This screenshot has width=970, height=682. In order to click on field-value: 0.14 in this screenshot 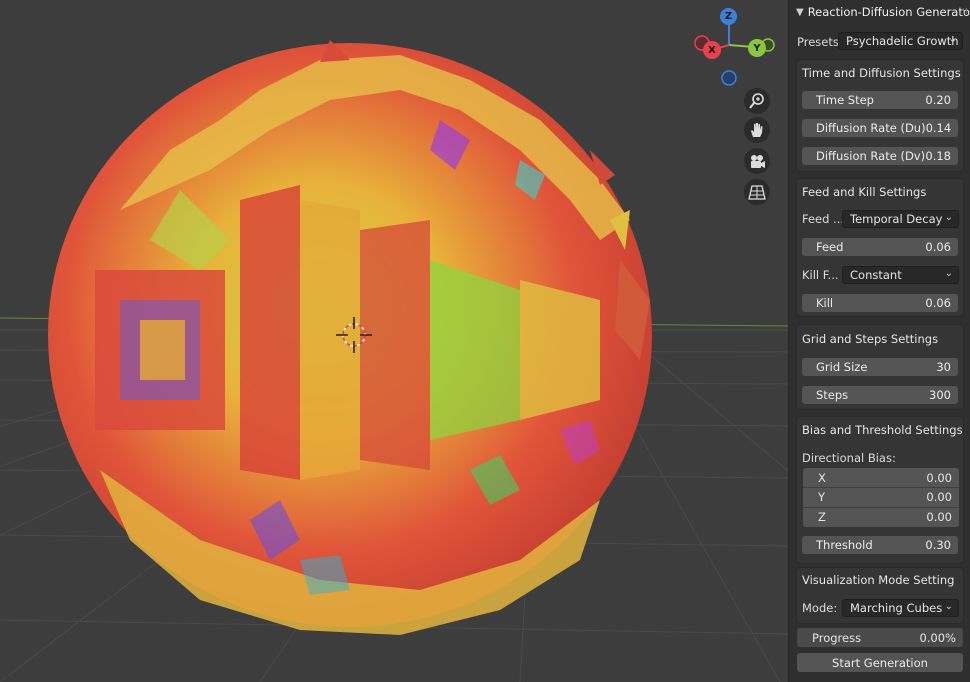, I will do `click(938, 128)`.